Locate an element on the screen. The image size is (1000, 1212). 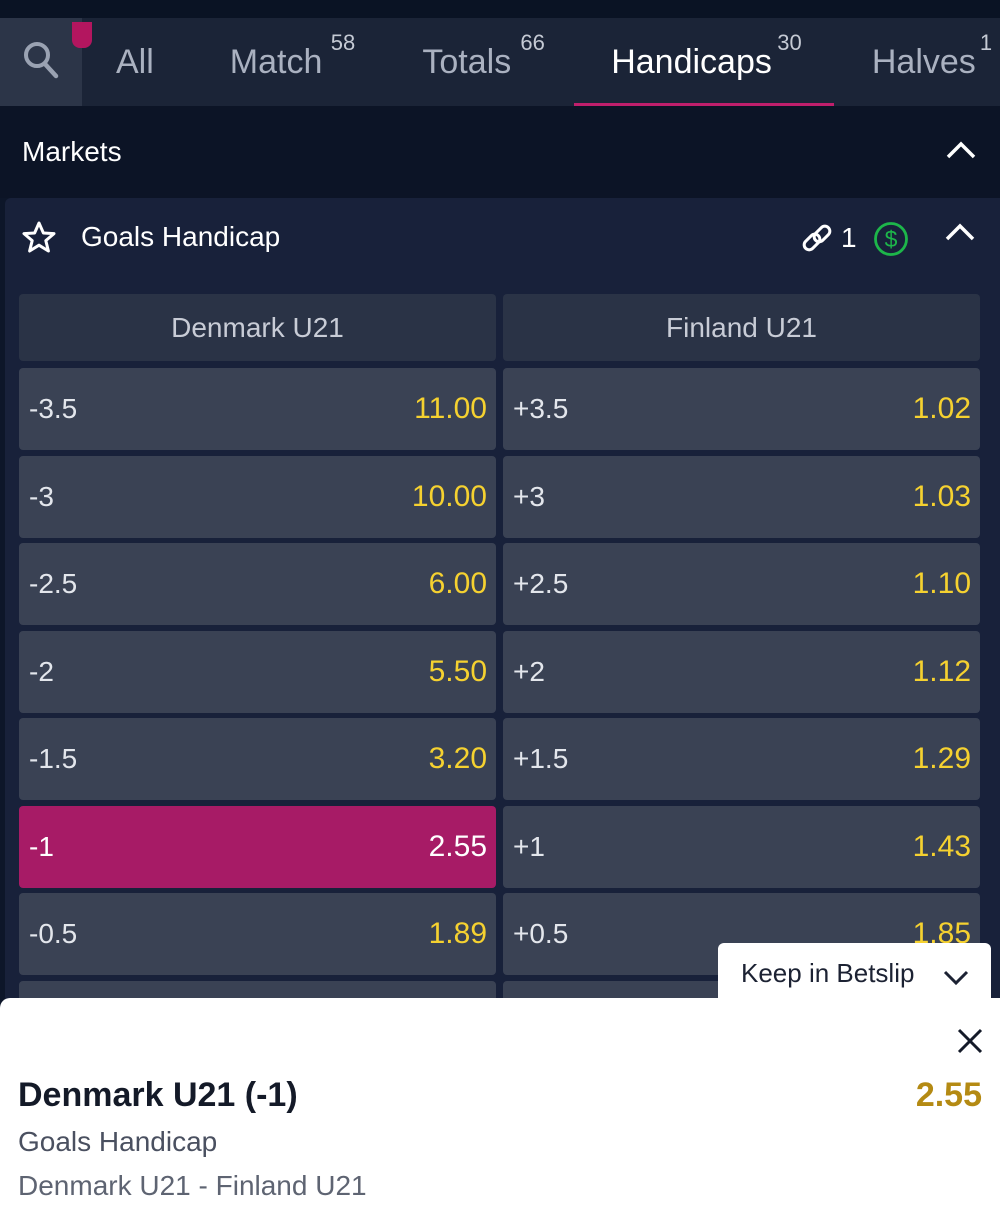
odds-value: 1.02 is located at coordinates (941, 408).